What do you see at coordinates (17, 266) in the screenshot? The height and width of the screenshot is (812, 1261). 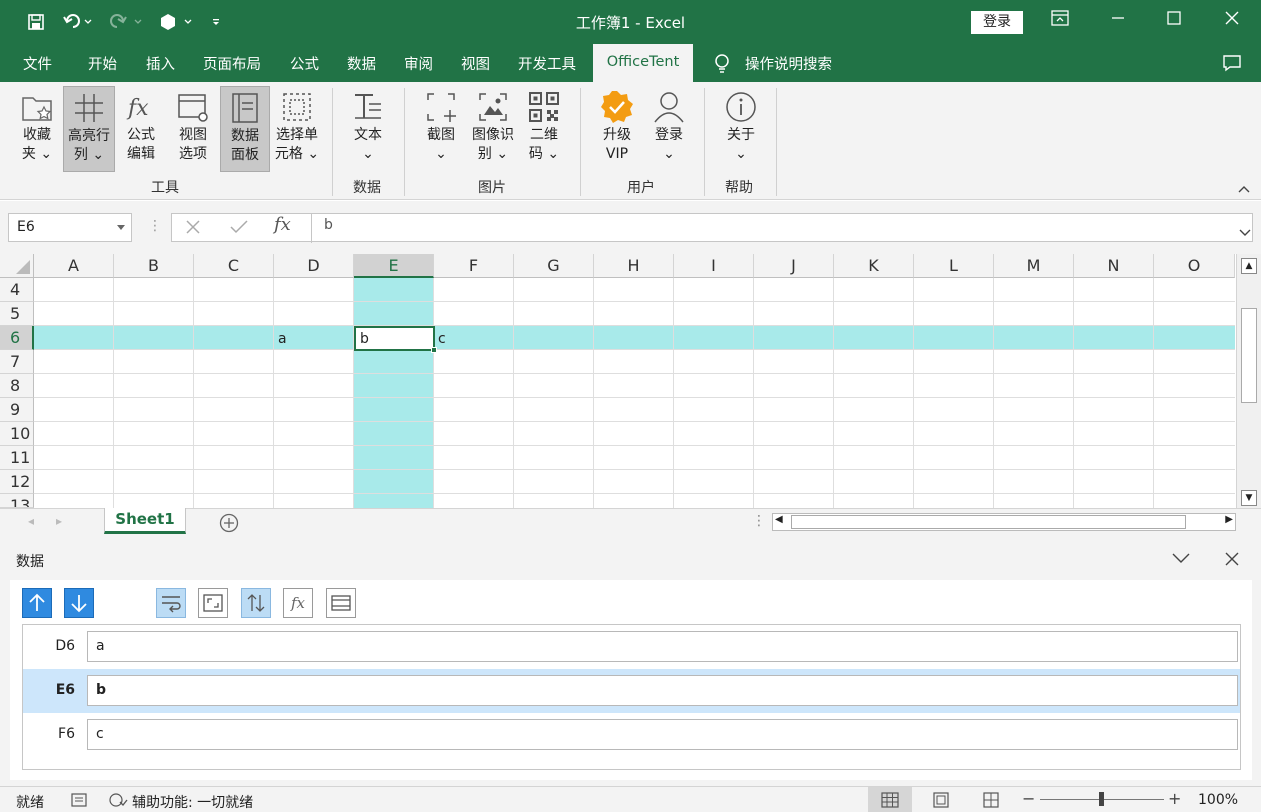 I see `select-all-corner` at bounding box center [17, 266].